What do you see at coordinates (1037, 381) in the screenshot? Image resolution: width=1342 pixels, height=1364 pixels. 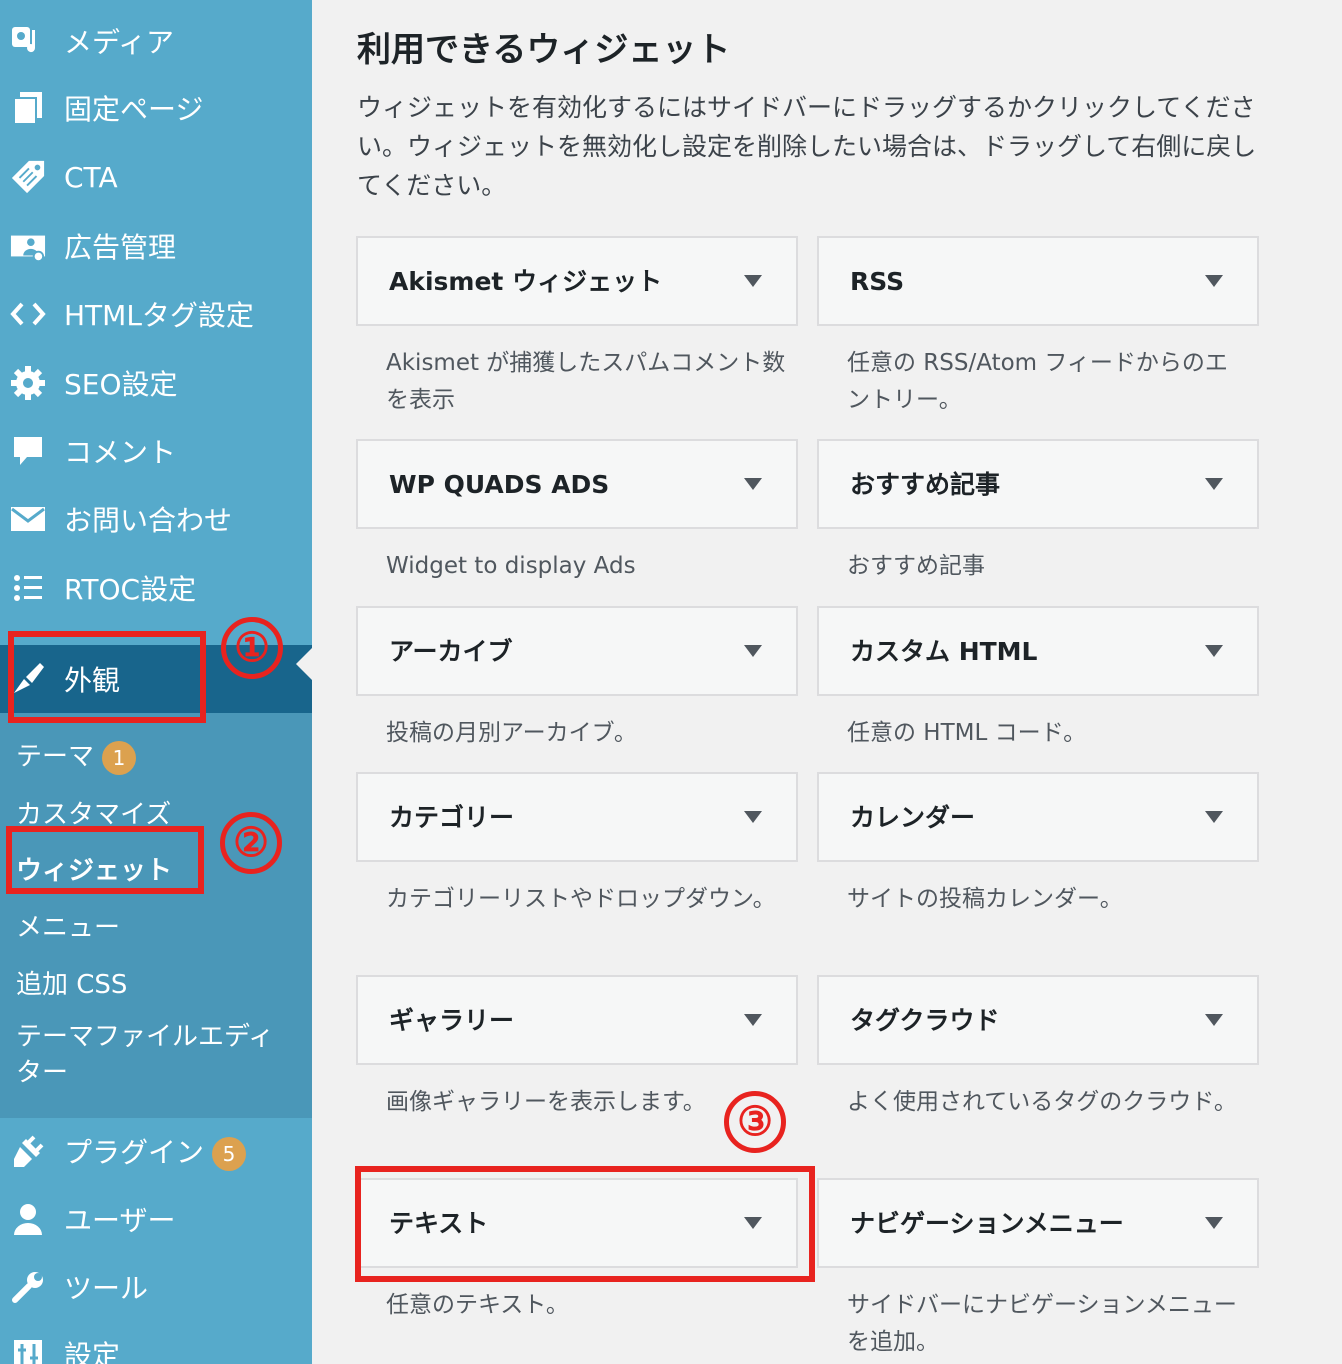 I see `widget-description: 任意の RSS/Atom フィードからのエントリー。` at bounding box center [1037, 381].